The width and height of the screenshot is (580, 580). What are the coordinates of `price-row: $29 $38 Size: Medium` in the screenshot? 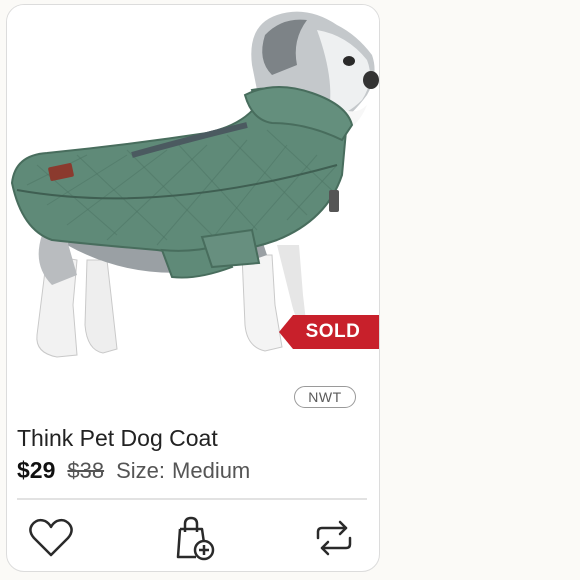 It's located at (133, 470).